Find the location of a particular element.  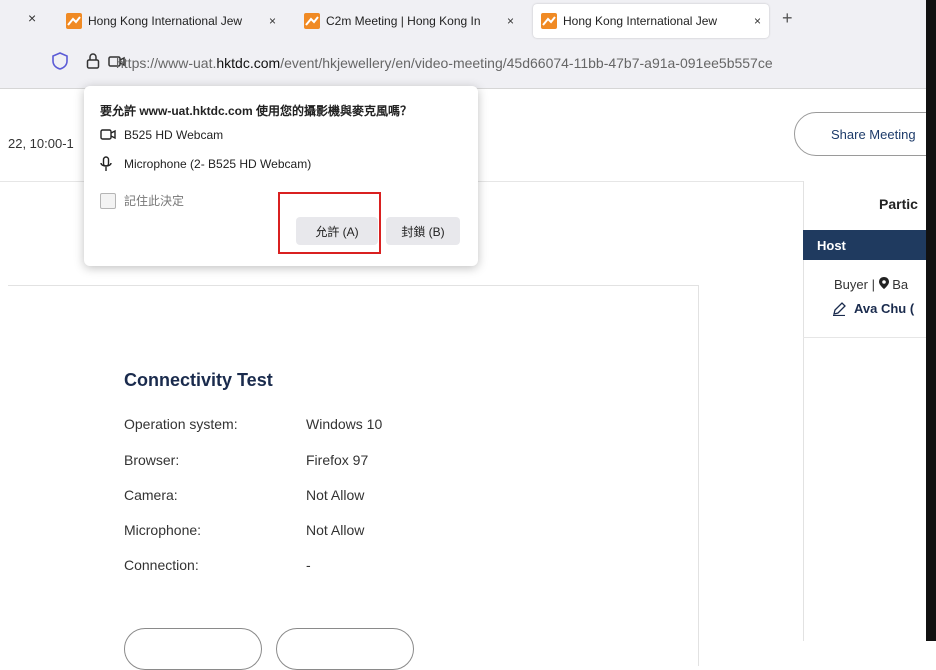

tab-title: C2m Meeting | Hong Kong In is located at coordinates (403, 21).